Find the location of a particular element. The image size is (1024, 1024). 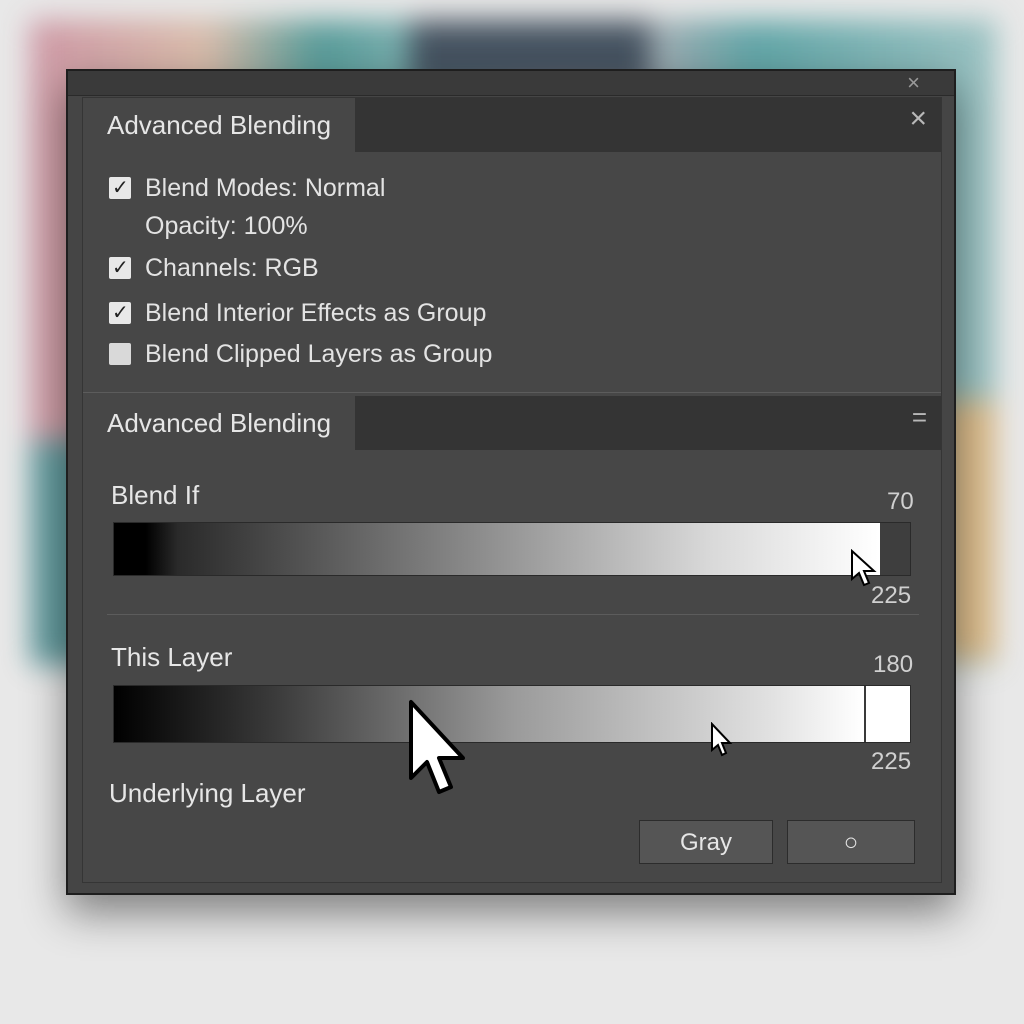

blend-clipped-checkbox is located at coordinates (120, 354).